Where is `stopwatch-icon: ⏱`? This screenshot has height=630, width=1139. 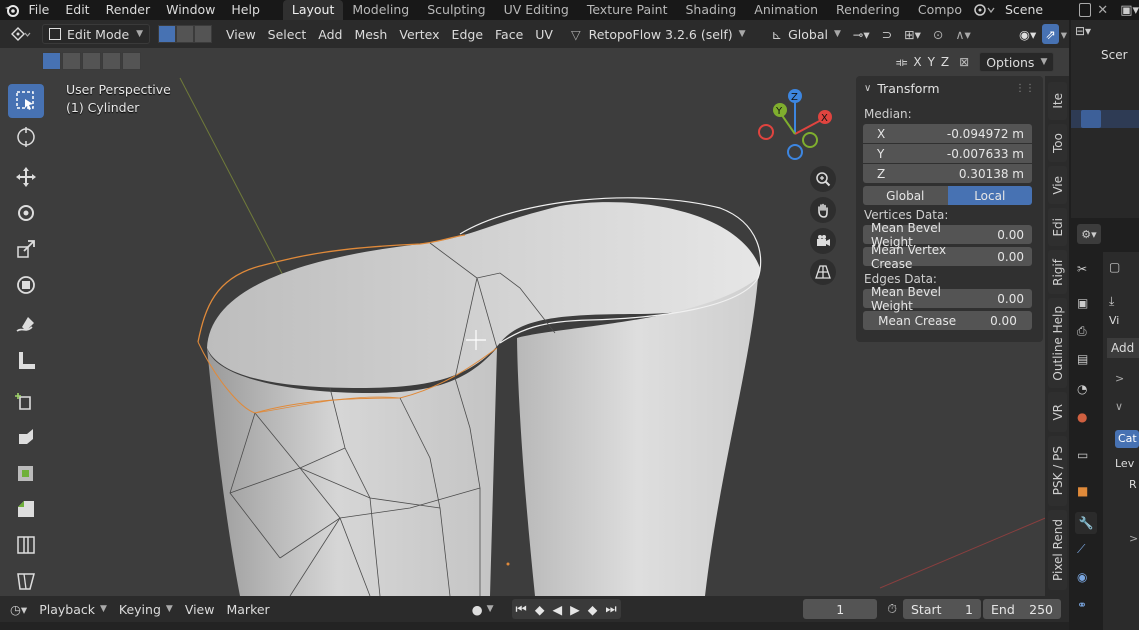 stopwatch-icon: ⏱ is located at coordinates (892, 609).